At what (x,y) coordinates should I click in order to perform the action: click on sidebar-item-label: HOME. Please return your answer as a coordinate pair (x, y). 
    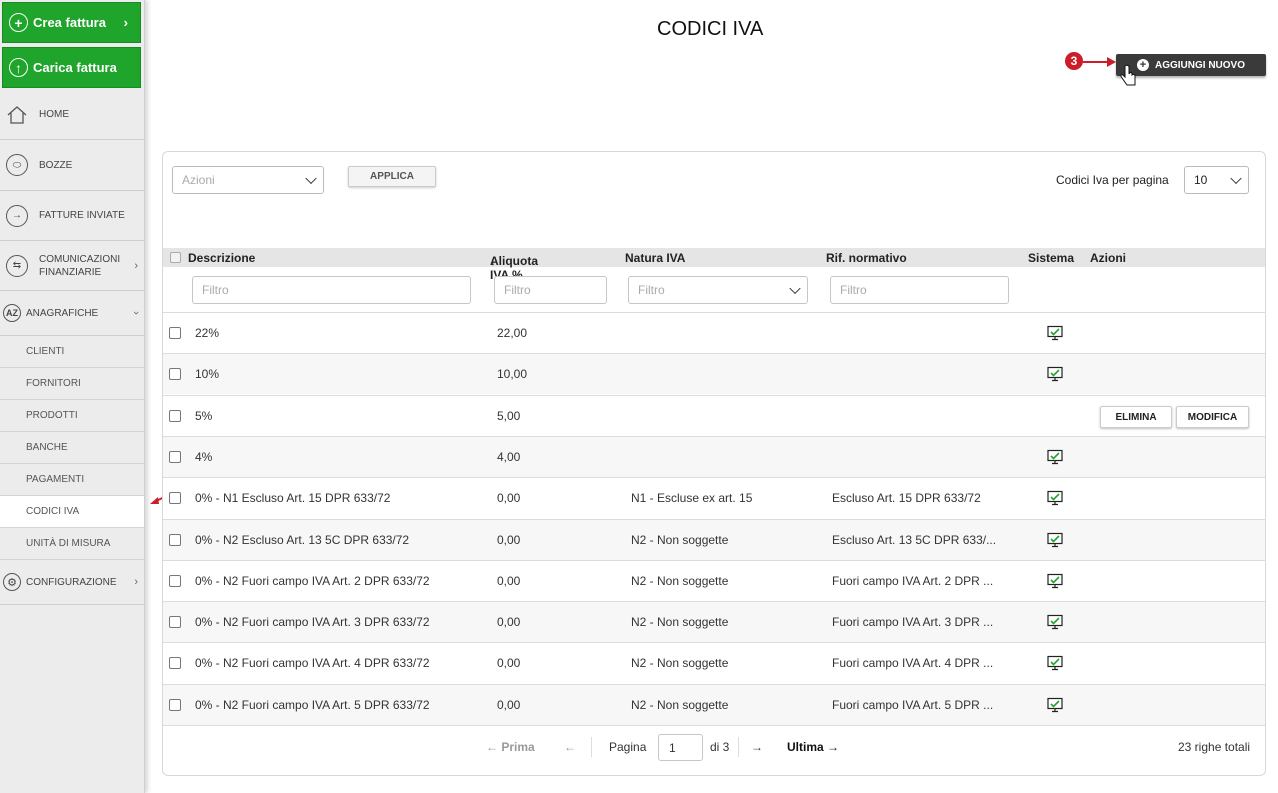
    Looking at the image, I should click on (54, 114).